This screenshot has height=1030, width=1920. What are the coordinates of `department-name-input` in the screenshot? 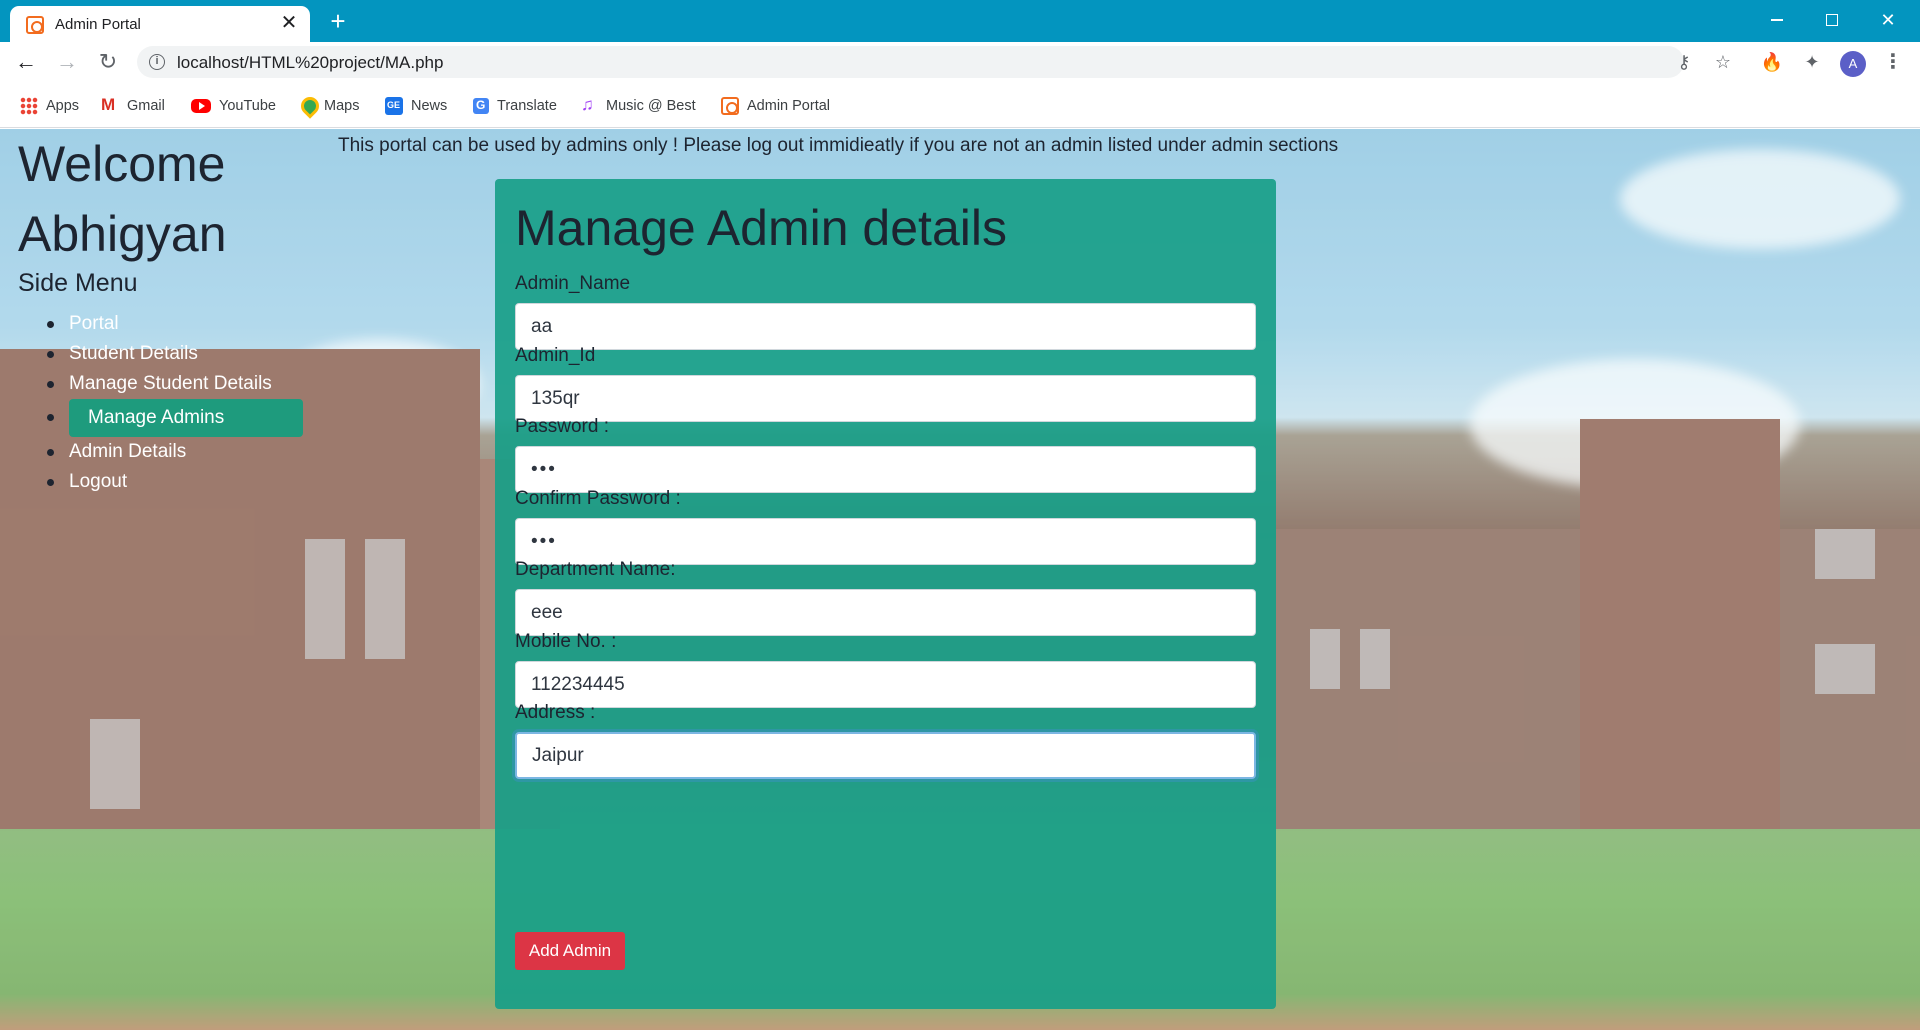 It's located at (885, 612).